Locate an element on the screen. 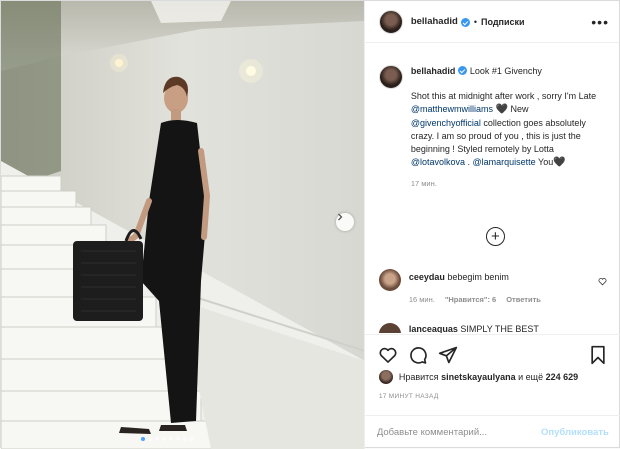  add-comment-form: Опубликовать is located at coordinates (492, 432).